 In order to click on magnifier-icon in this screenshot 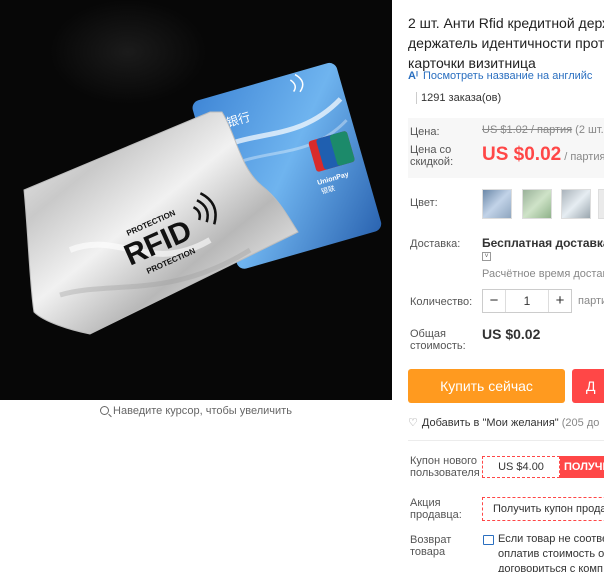, I will do `click(105, 410)`.